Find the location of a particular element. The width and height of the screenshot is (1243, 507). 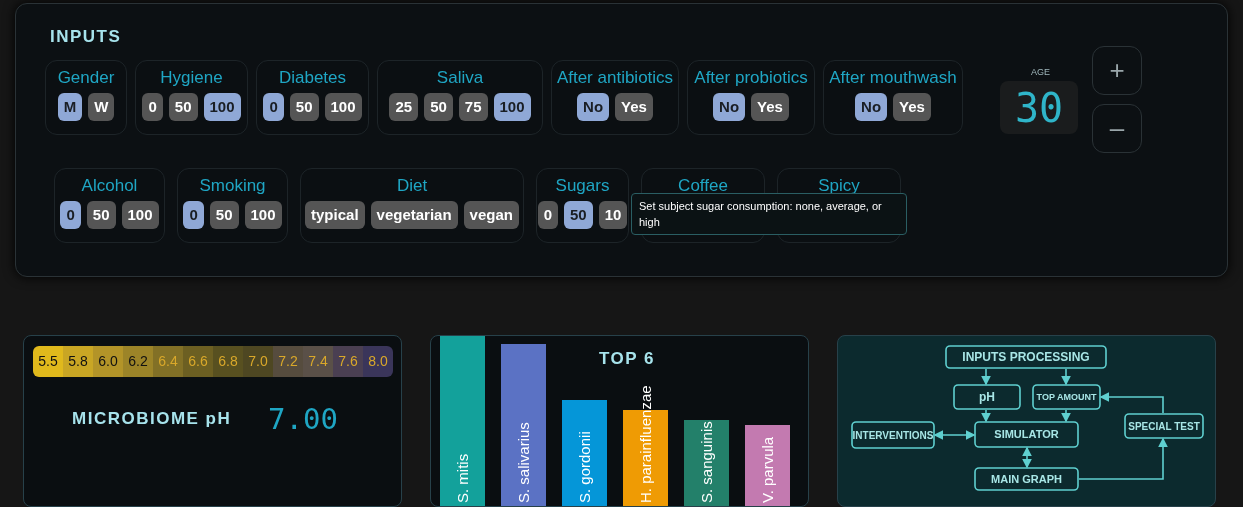

bar-label: V. parvula is located at coordinates (767, 469).